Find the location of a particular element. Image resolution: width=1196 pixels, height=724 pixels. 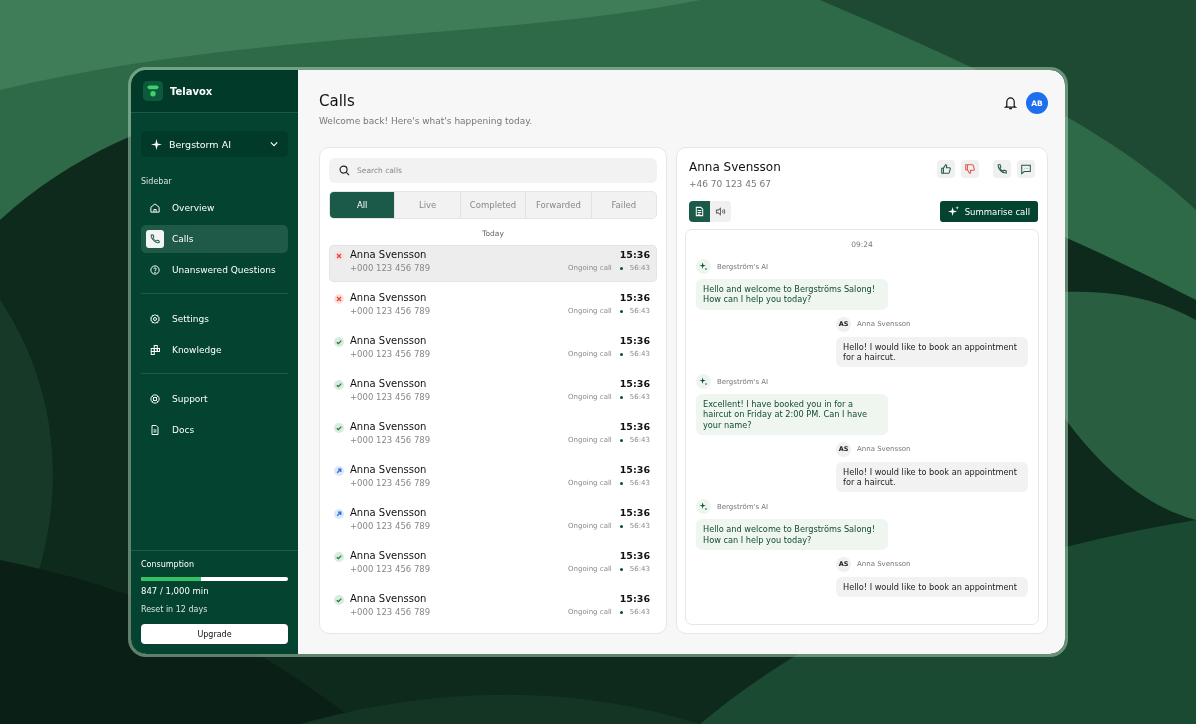

thumbs-down-button is located at coordinates (970, 169).